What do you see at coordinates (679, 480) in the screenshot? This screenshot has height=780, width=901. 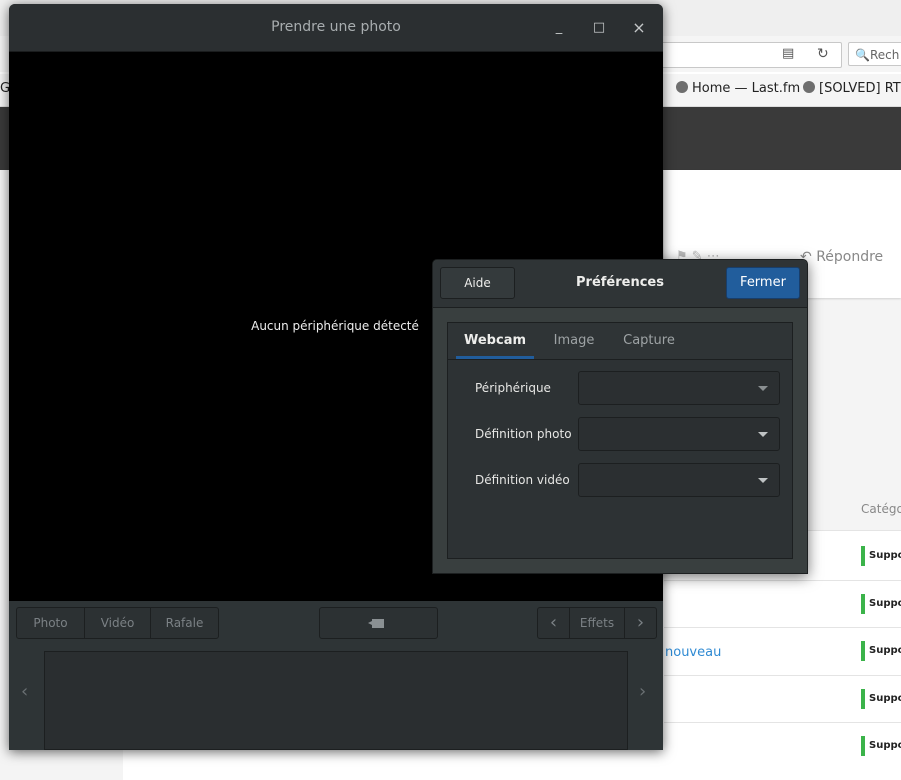 I see `video-resolution-combo` at bounding box center [679, 480].